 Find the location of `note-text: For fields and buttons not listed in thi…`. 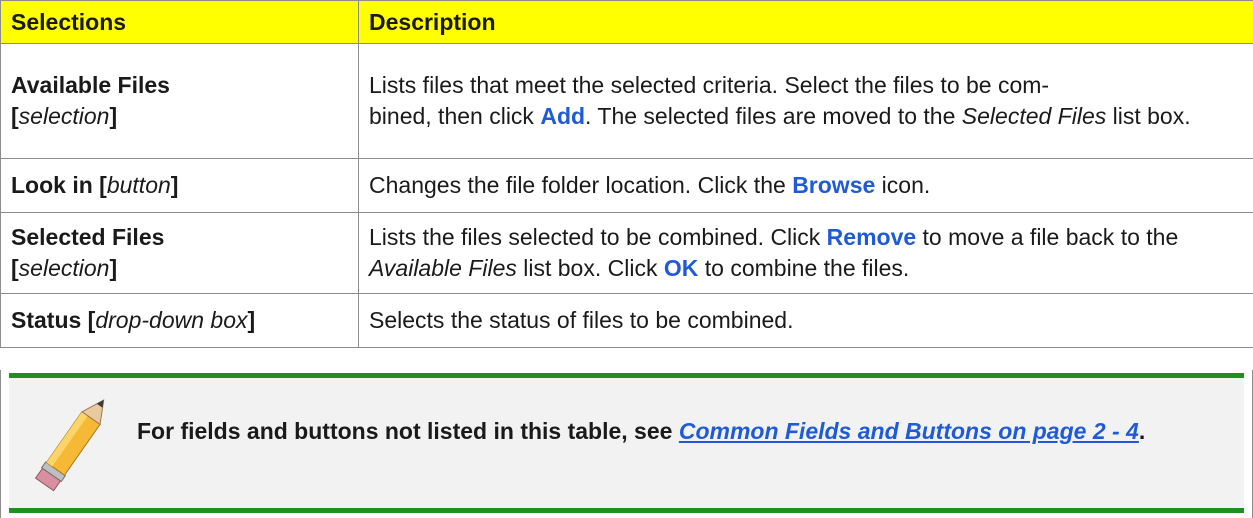

note-text: For fields and buttons not listed in thi… is located at coordinates (677, 431).